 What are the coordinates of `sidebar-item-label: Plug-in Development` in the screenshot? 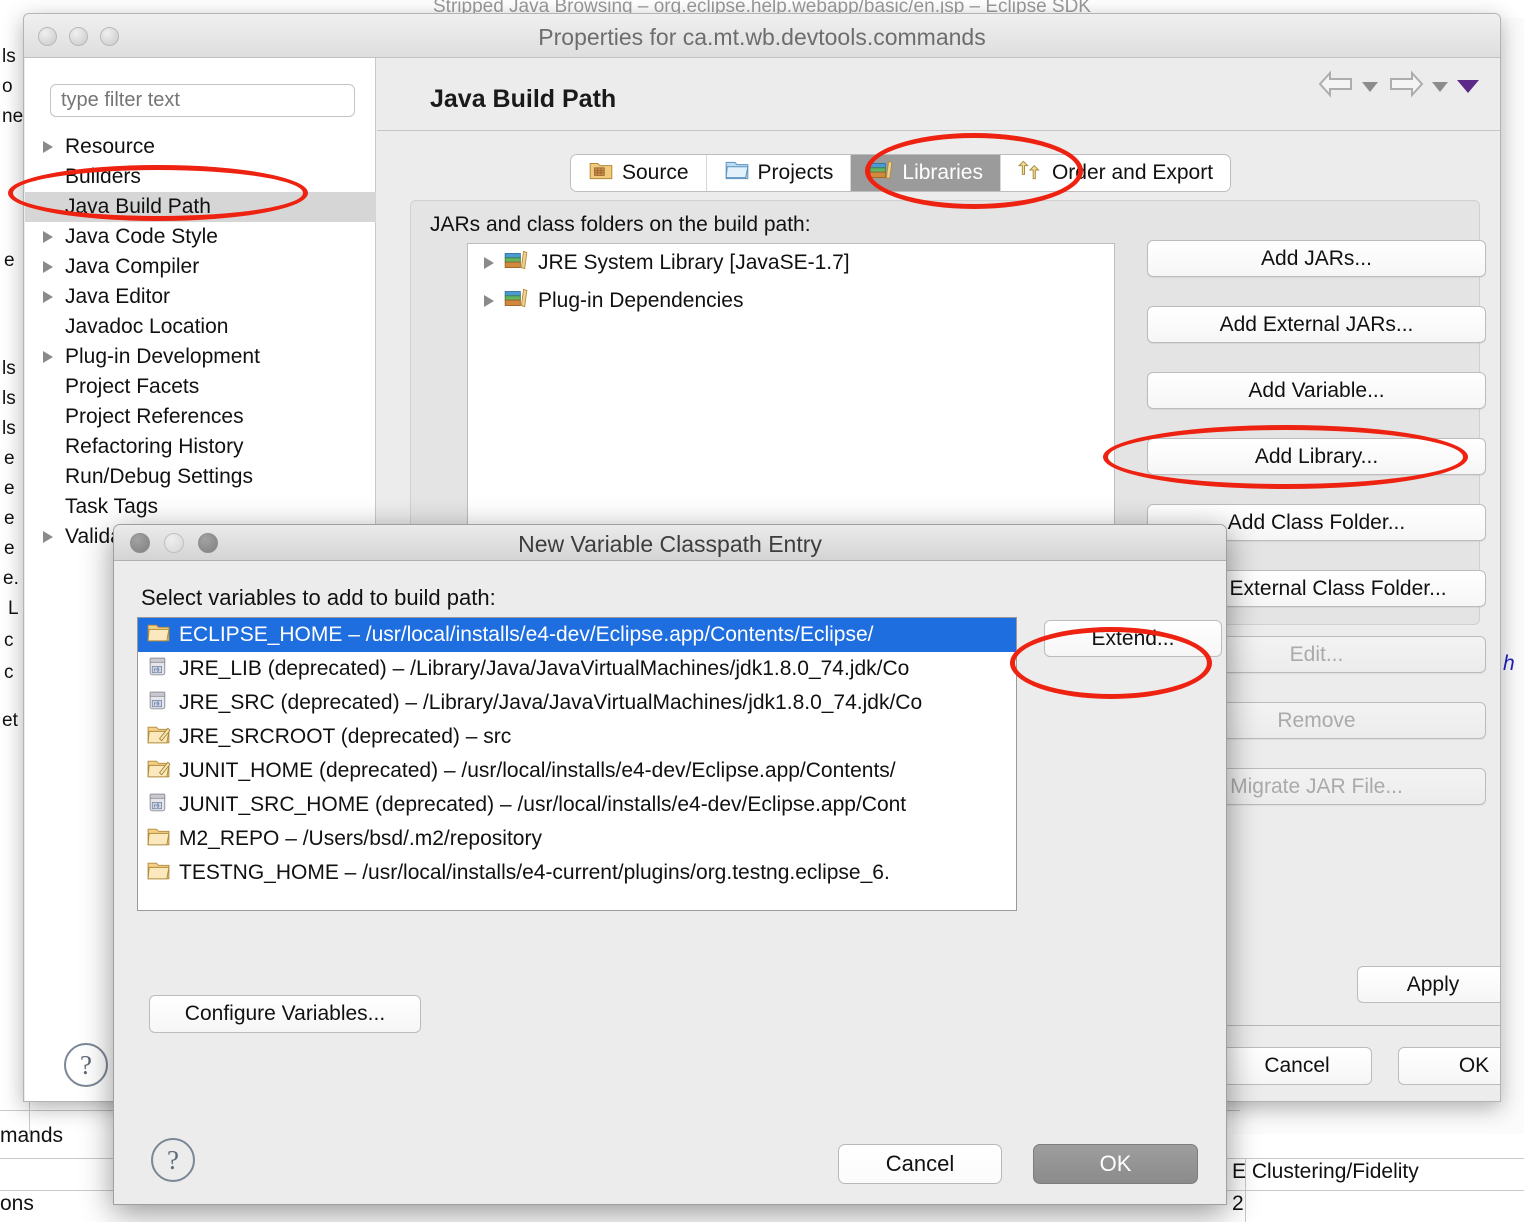 It's located at (162, 356).